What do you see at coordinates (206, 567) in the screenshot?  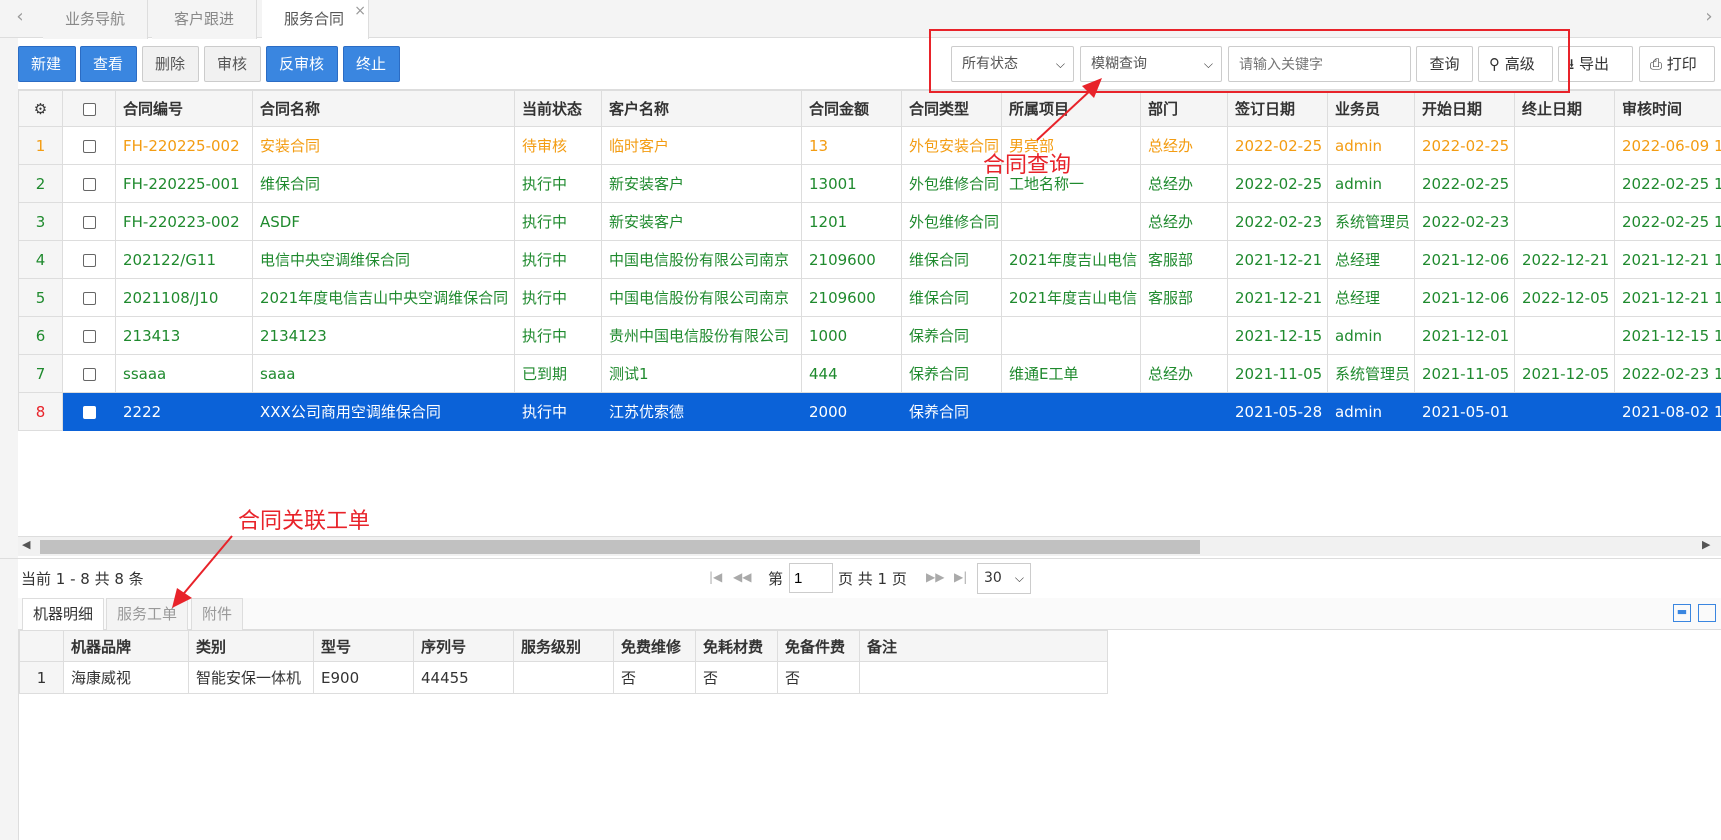 I see `linked-arrow-line` at bounding box center [206, 567].